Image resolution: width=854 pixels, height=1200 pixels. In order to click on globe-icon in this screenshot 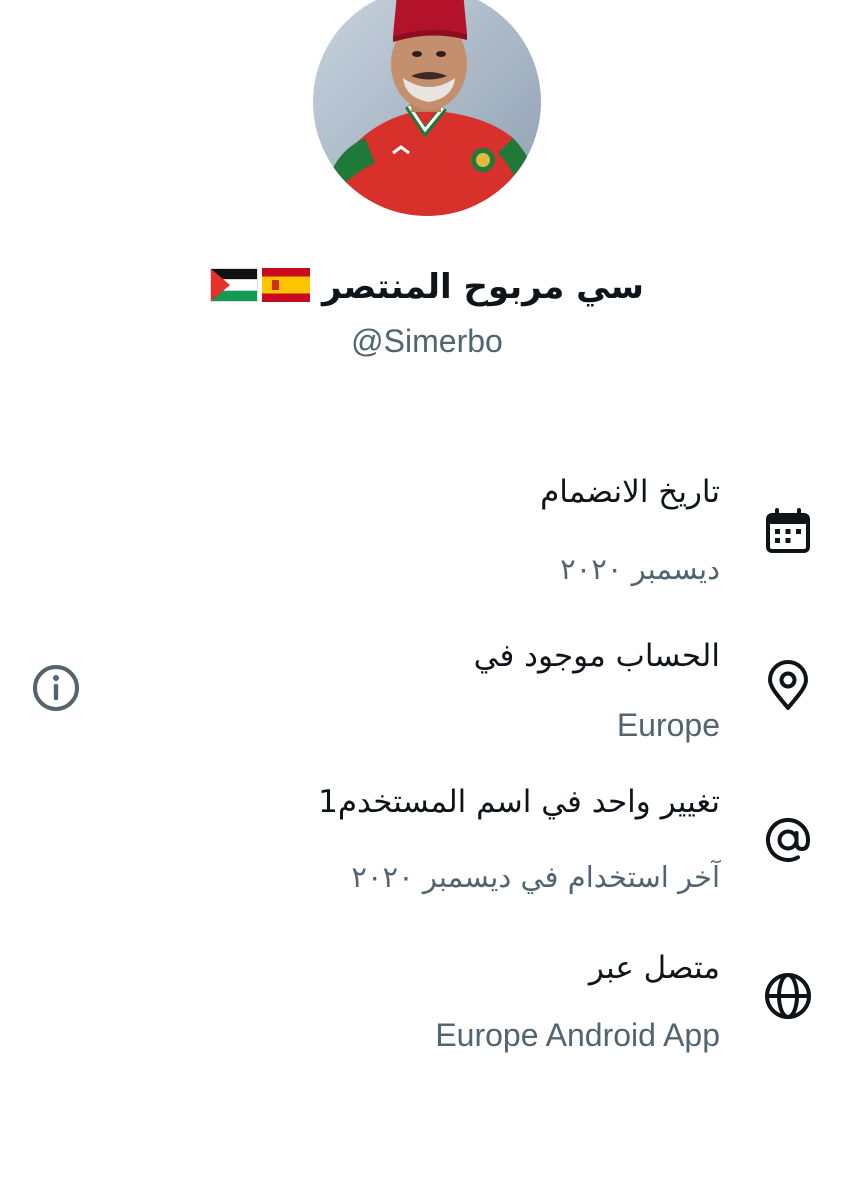, I will do `click(788, 996)`.